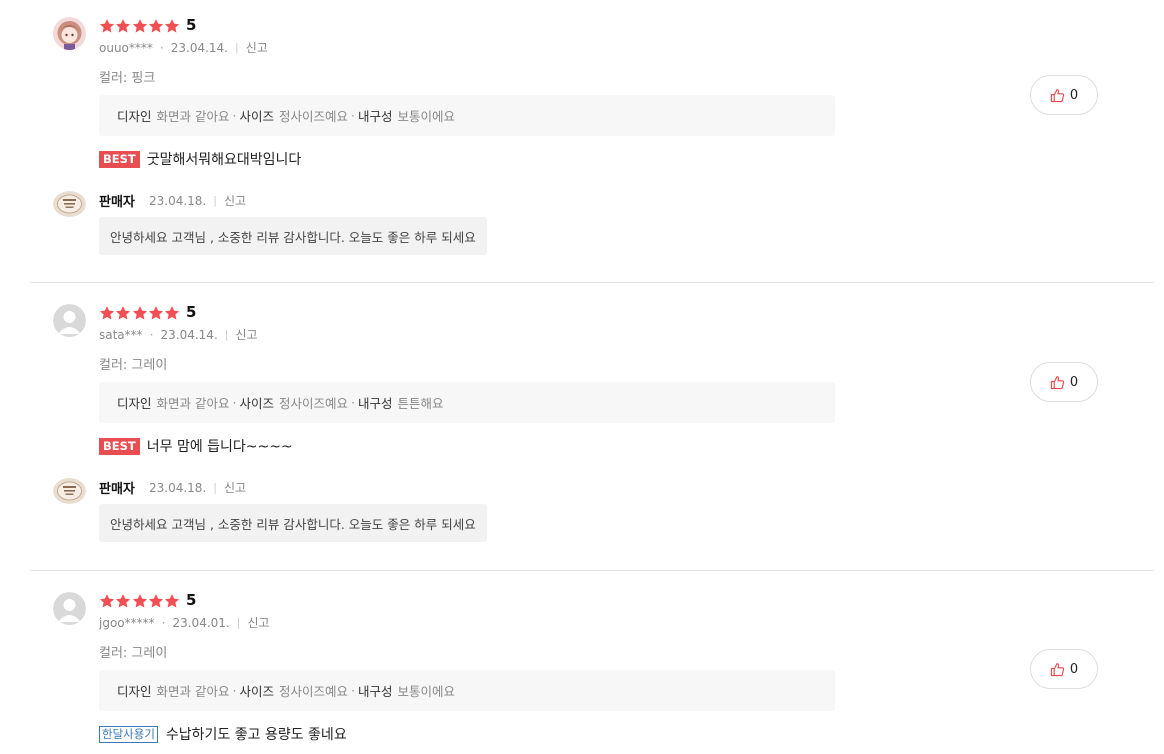 This screenshot has width=1164, height=754. I want to click on month-use-badge: 한달사용기, so click(128, 734).